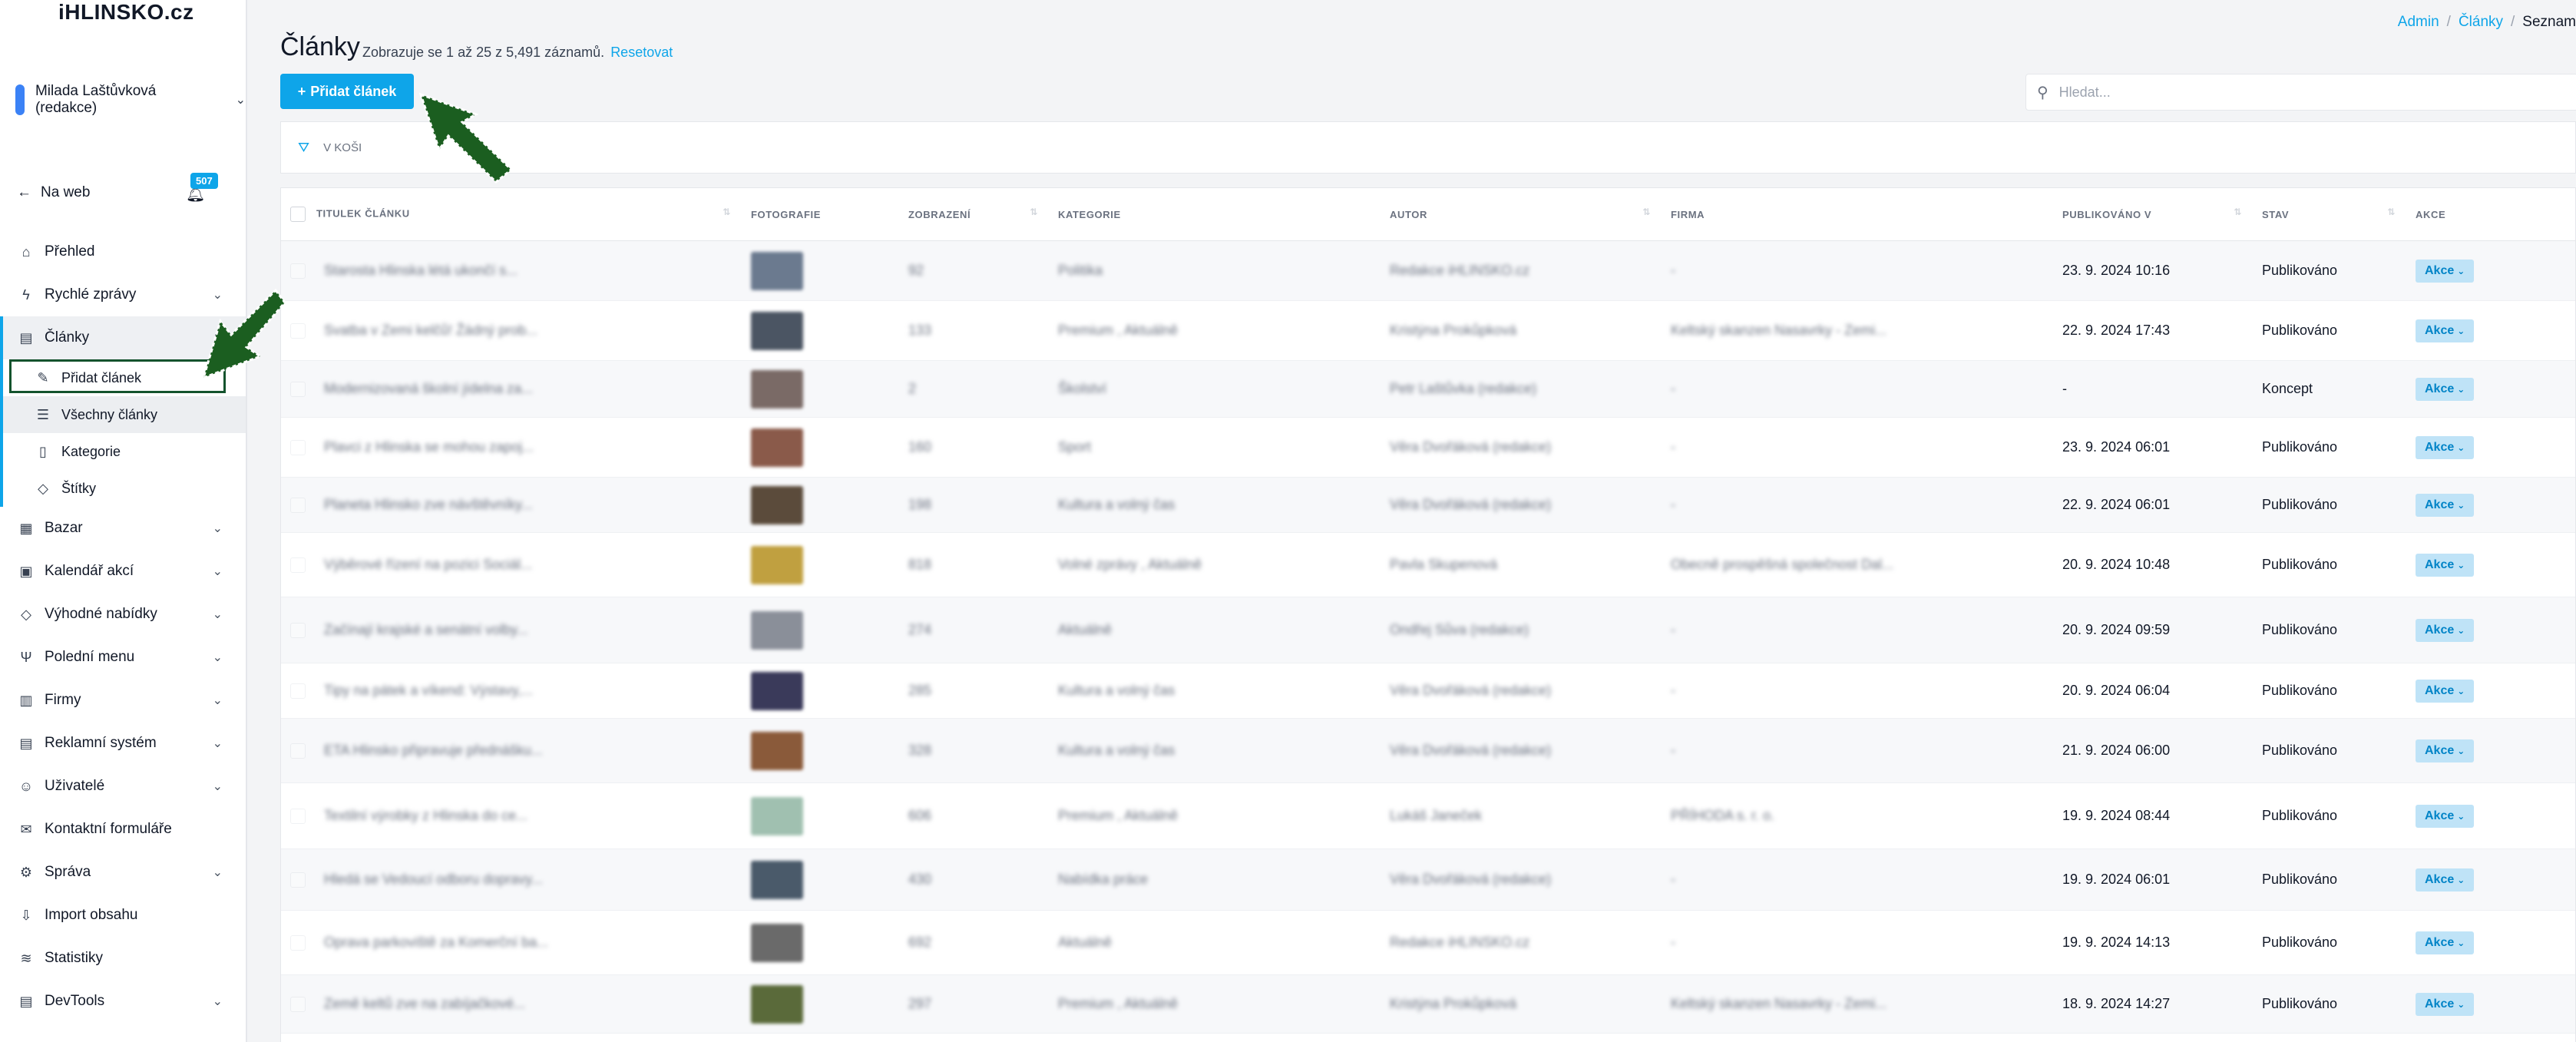 The image size is (2576, 1042). I want to click on sidebar-item-devtools: ▤ DevTools ⌄, so click(123, 1002).